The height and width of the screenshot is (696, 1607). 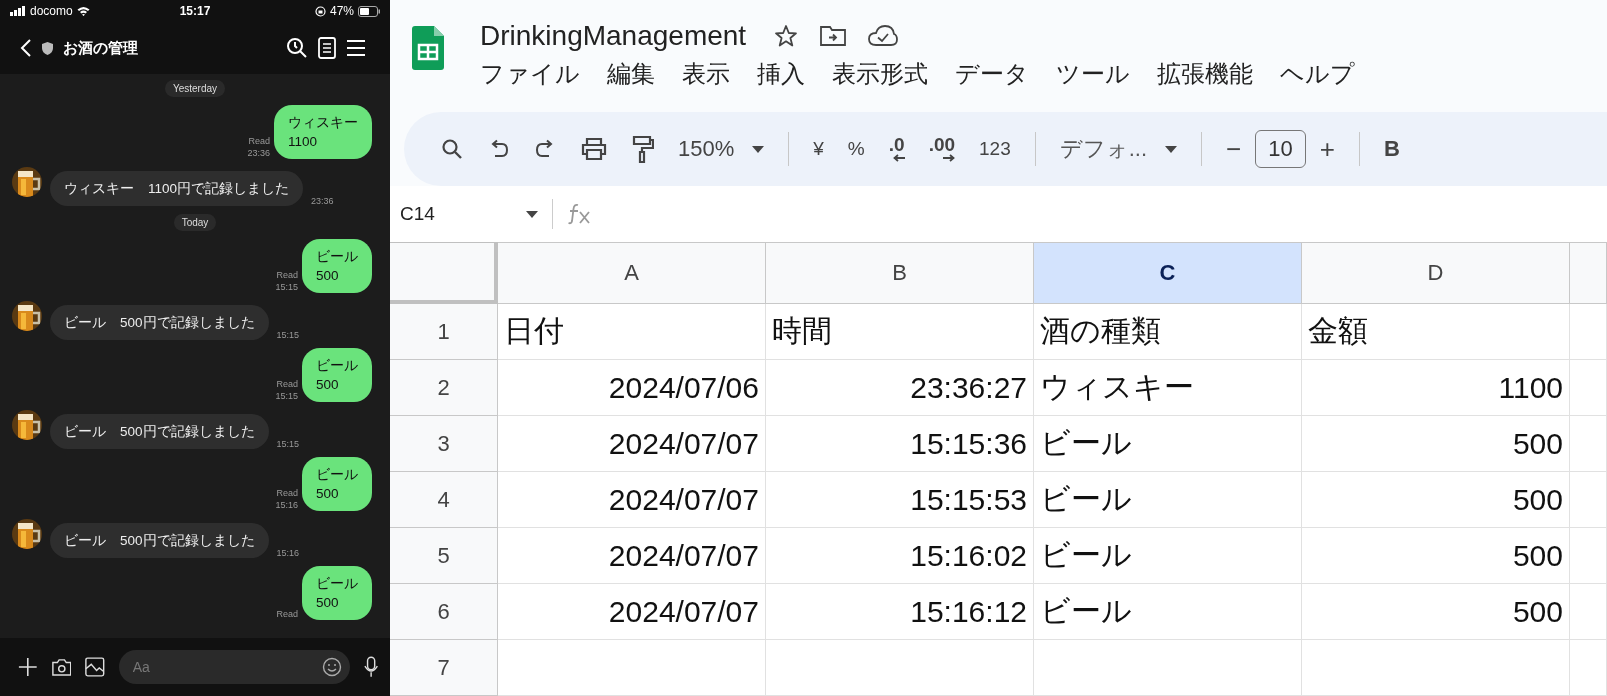 What do you see at coordinates (900, 388) in the screenshot?
I see `table-cell: 23:36:27` at bounding box center [900, 388].